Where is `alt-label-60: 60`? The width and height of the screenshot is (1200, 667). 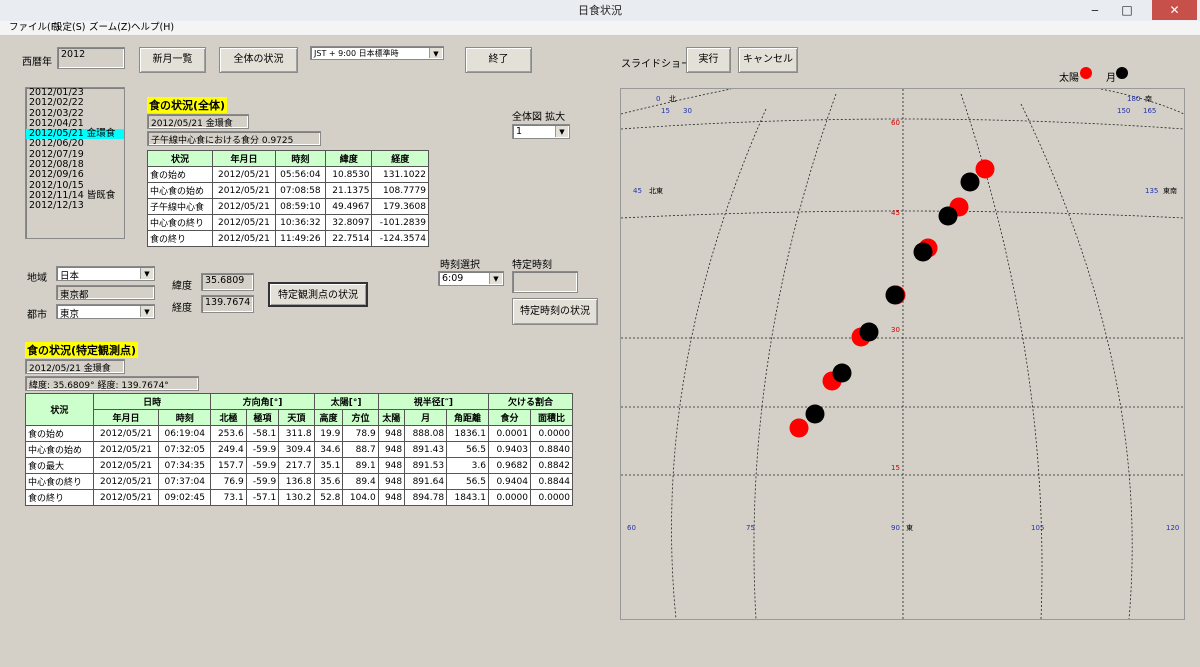
alt-label-60: 60 is located at coordinates (895, 123).